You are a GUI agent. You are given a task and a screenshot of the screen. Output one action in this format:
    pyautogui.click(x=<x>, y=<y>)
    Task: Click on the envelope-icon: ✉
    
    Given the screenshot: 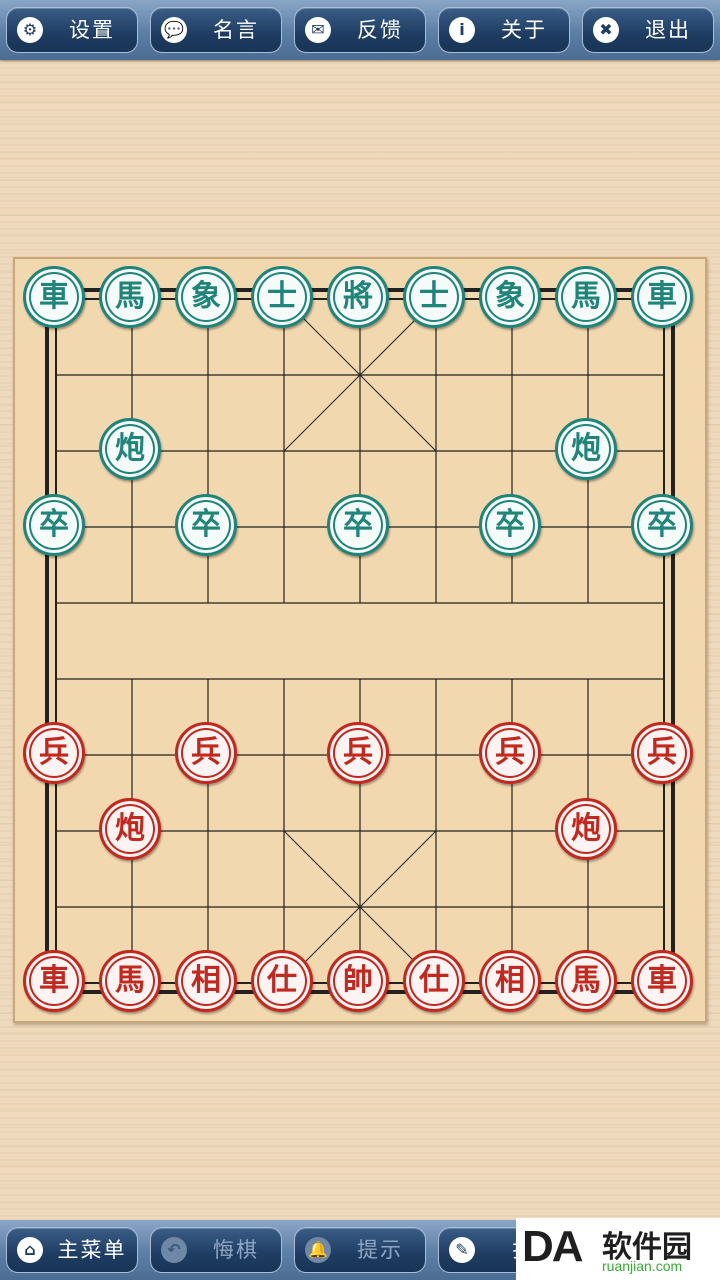 What is the action you would take?
    pyautogui.click(x=318, y=30)
    